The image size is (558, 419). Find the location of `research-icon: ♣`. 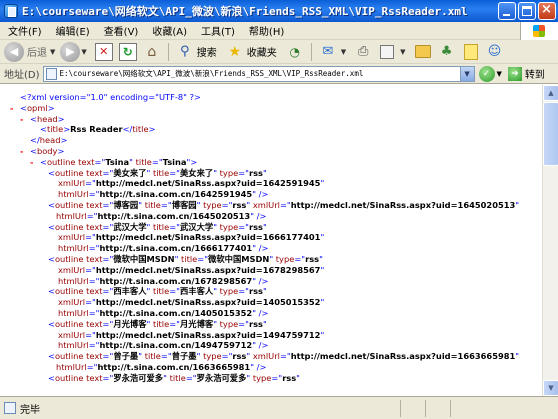

research-icon: ♣ is located at coordinates (447, 52).